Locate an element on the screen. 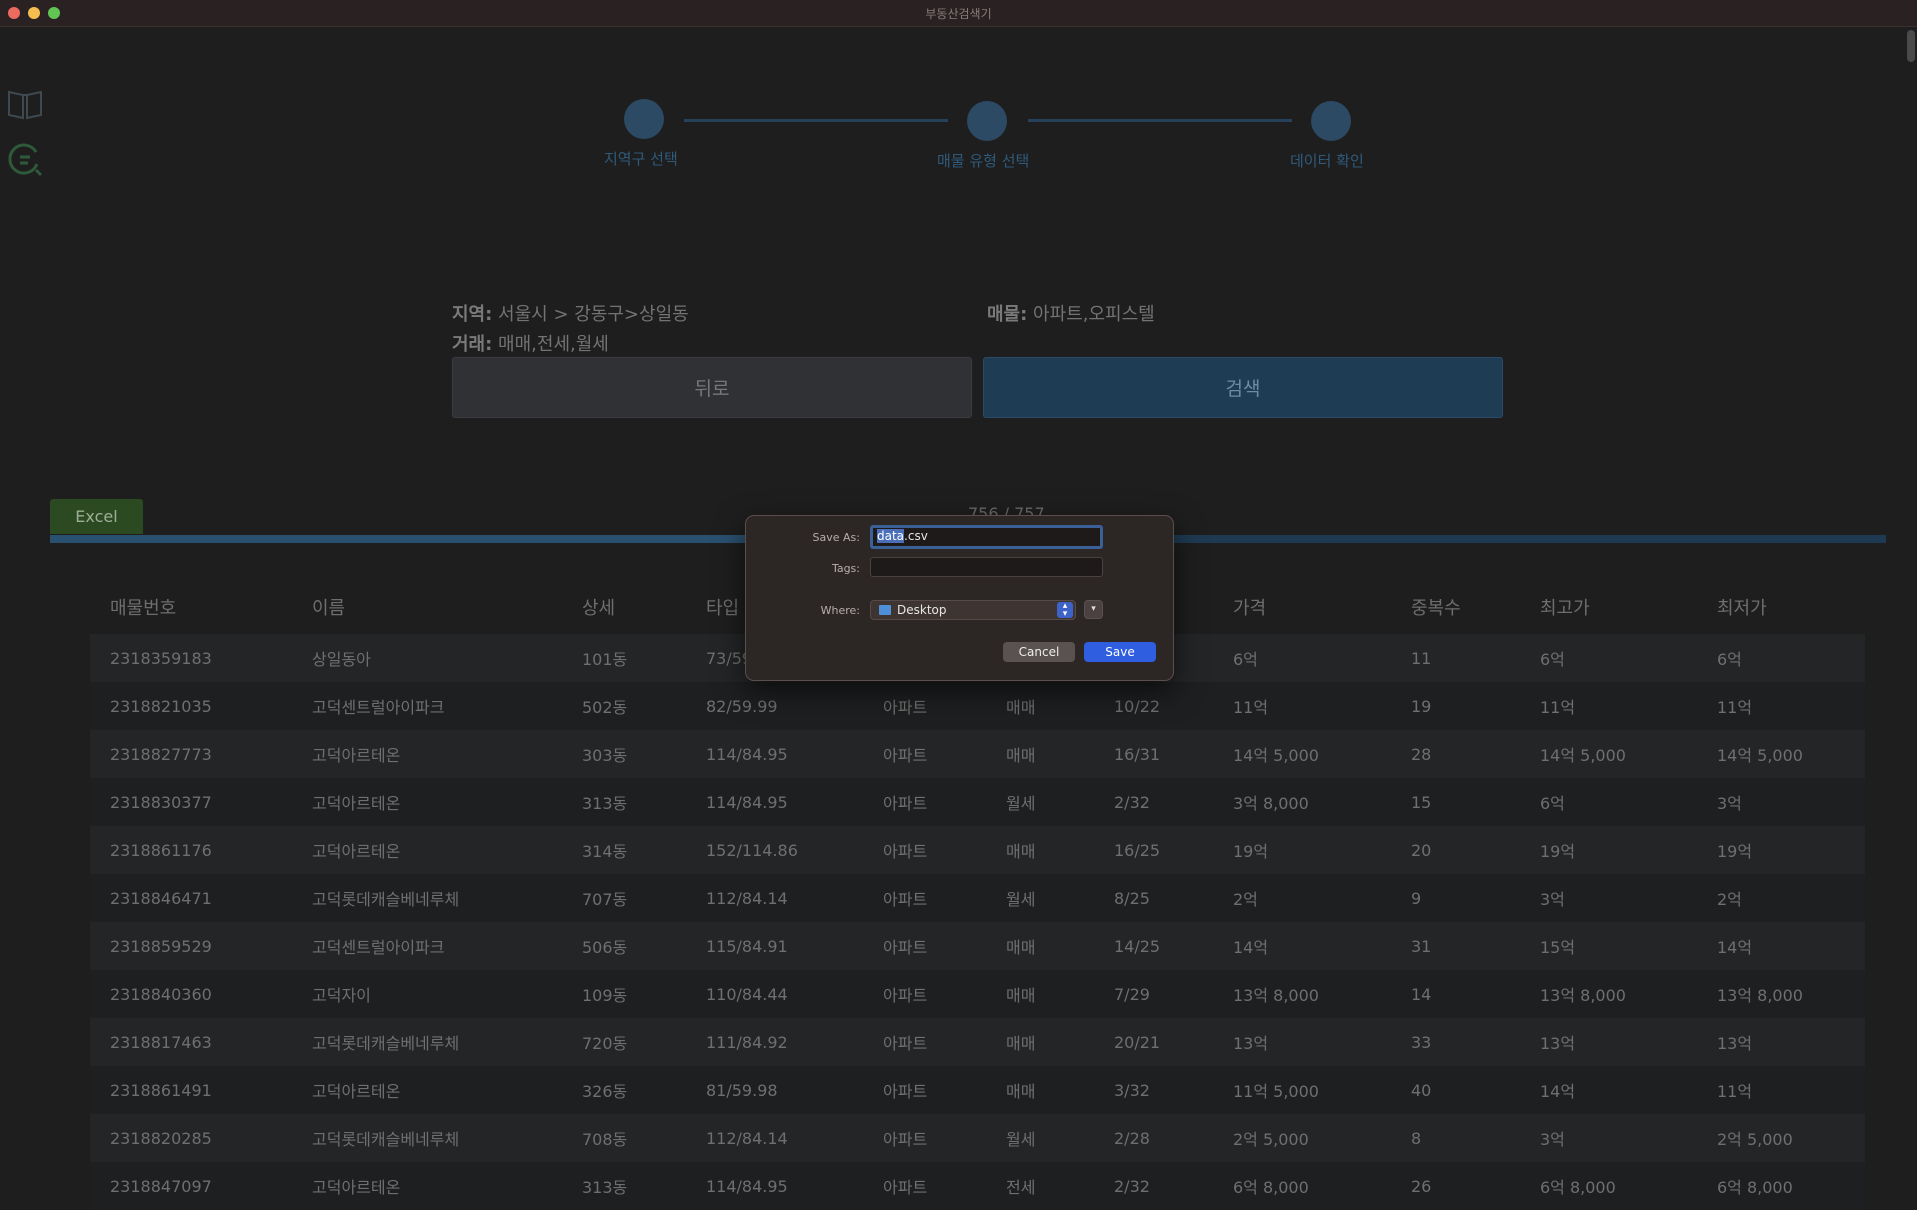 This screenshot has width=1917, height=1210. table-cell: 15 is located at coordinates (1455, 802).